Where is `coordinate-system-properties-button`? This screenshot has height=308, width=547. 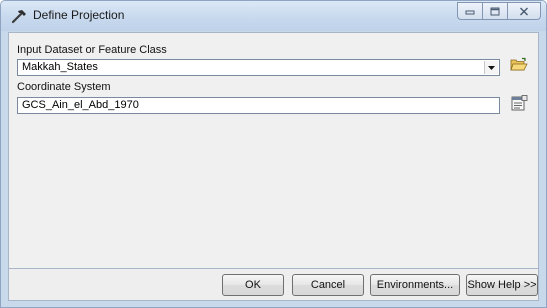
coordinate-system-properties-button is located at coordinates (519, 105).